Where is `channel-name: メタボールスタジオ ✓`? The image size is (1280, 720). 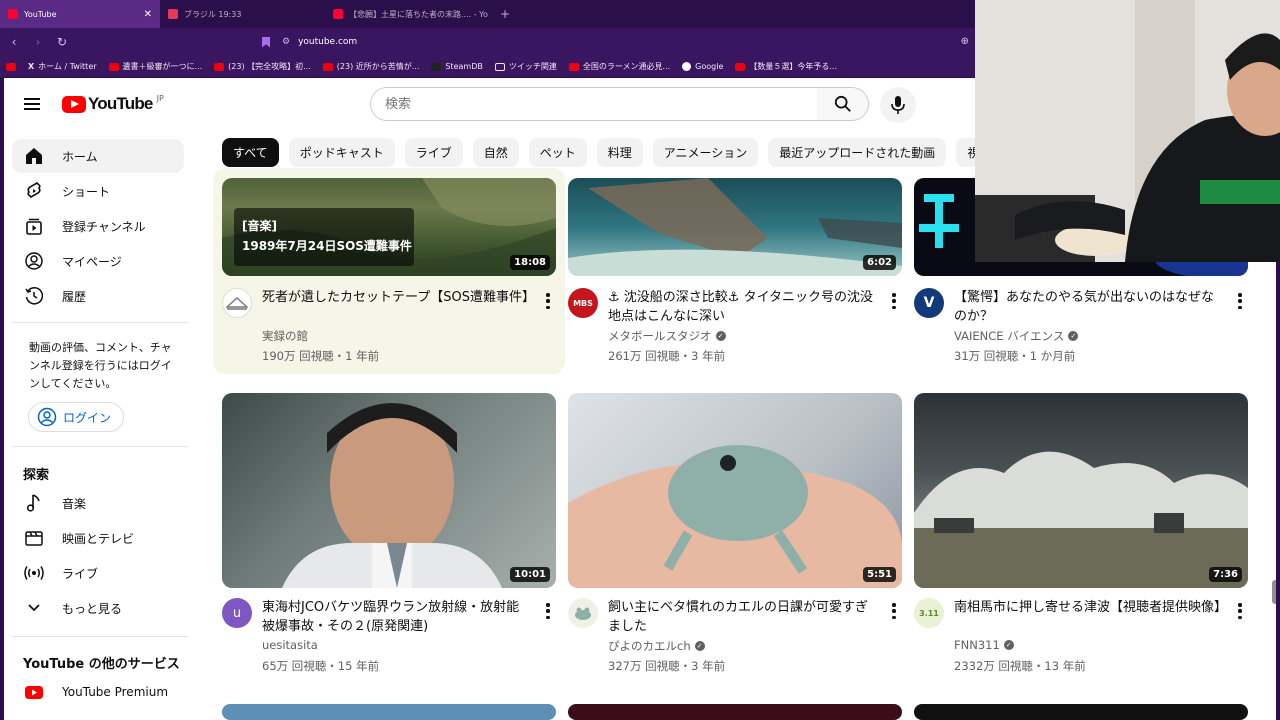
channel-name: メタボールスタジオ ✓ is located at coordinates (667, 336).